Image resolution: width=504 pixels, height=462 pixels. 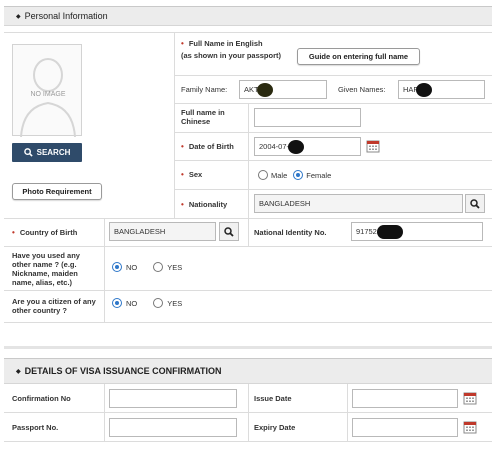 What do you see at coordinates (405, 427) in the screenshot?
I see `expiry-date-input` at bounding box center [405, 427].